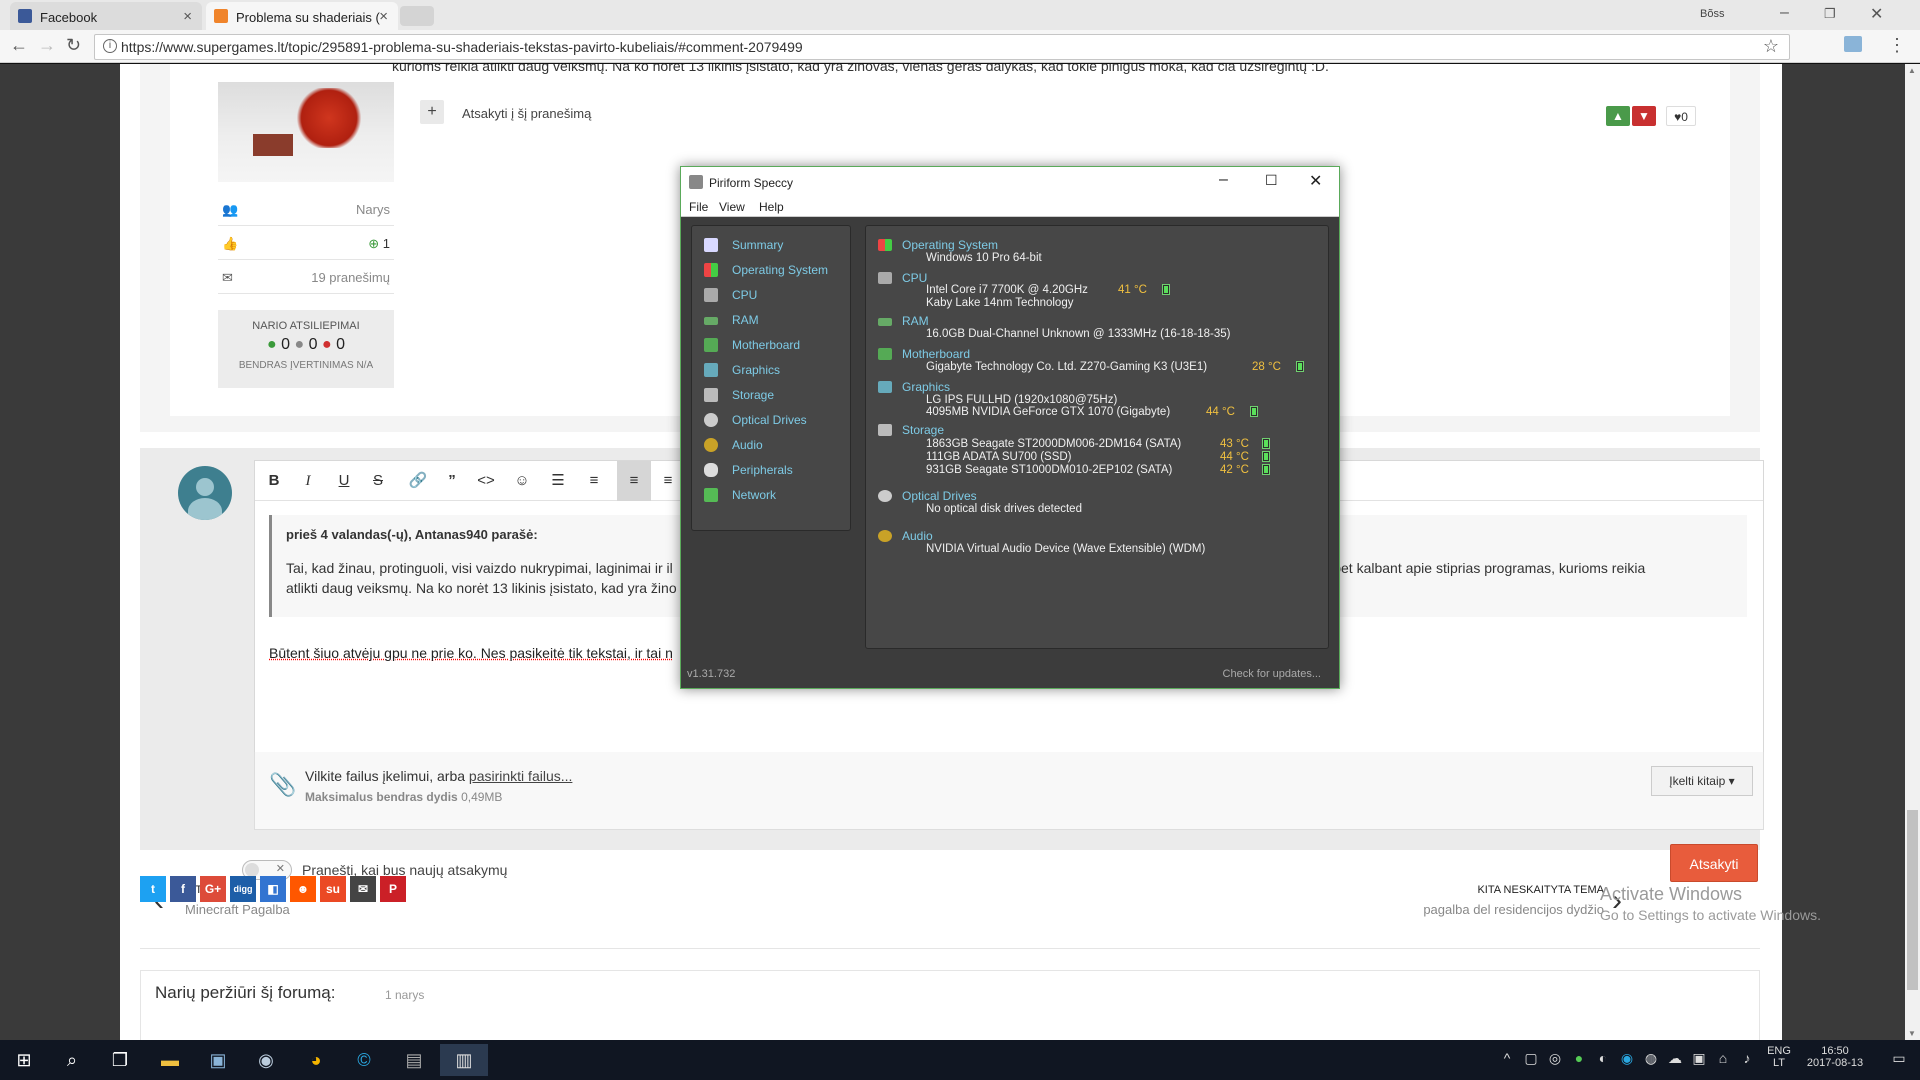 The width and height of the screenshot is (1920, 1080). What do you see at coordinates (739, 398) in the screenshot?
I see `sidebar-item-storage: Storage` at bounding box center [739, 398].